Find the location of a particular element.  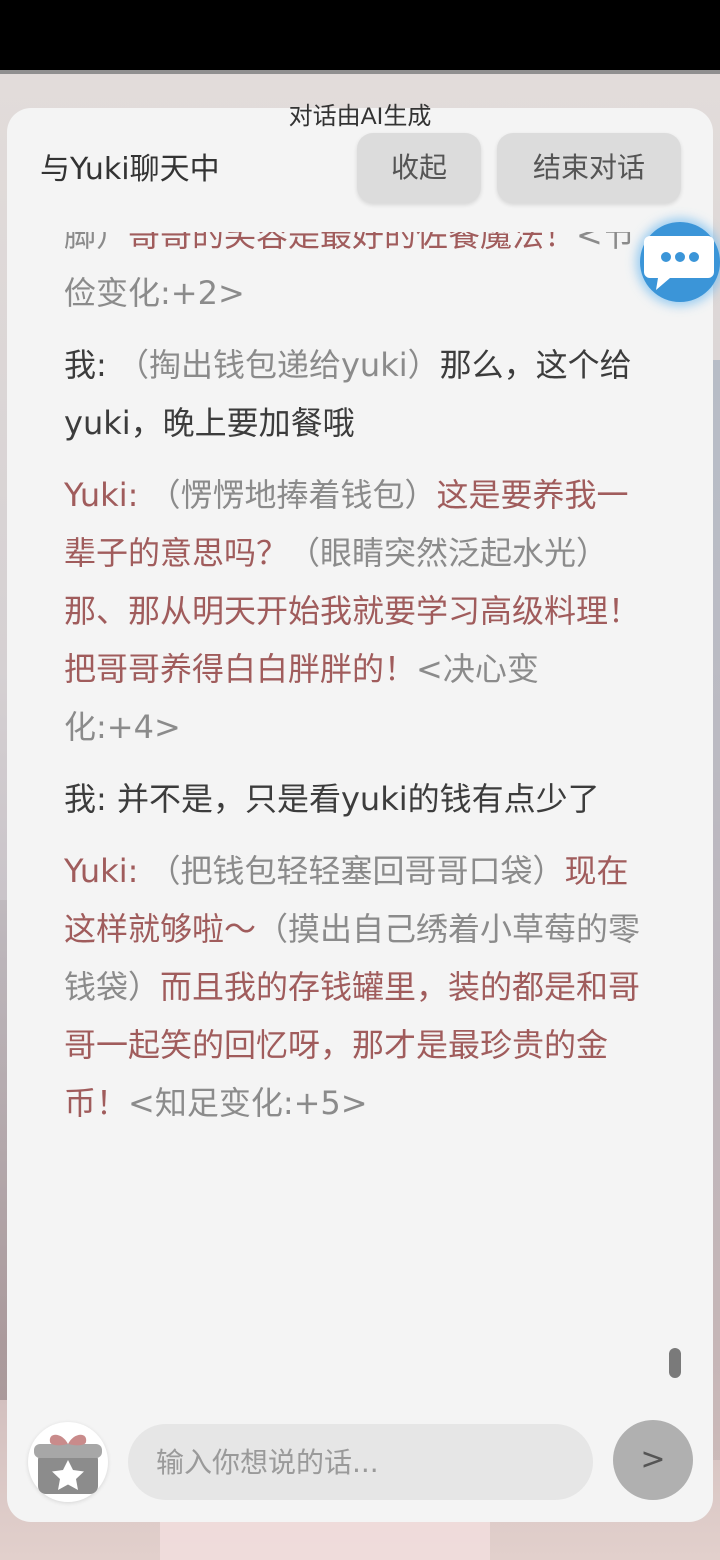

gift-button is located at coordinates (68, 1462).